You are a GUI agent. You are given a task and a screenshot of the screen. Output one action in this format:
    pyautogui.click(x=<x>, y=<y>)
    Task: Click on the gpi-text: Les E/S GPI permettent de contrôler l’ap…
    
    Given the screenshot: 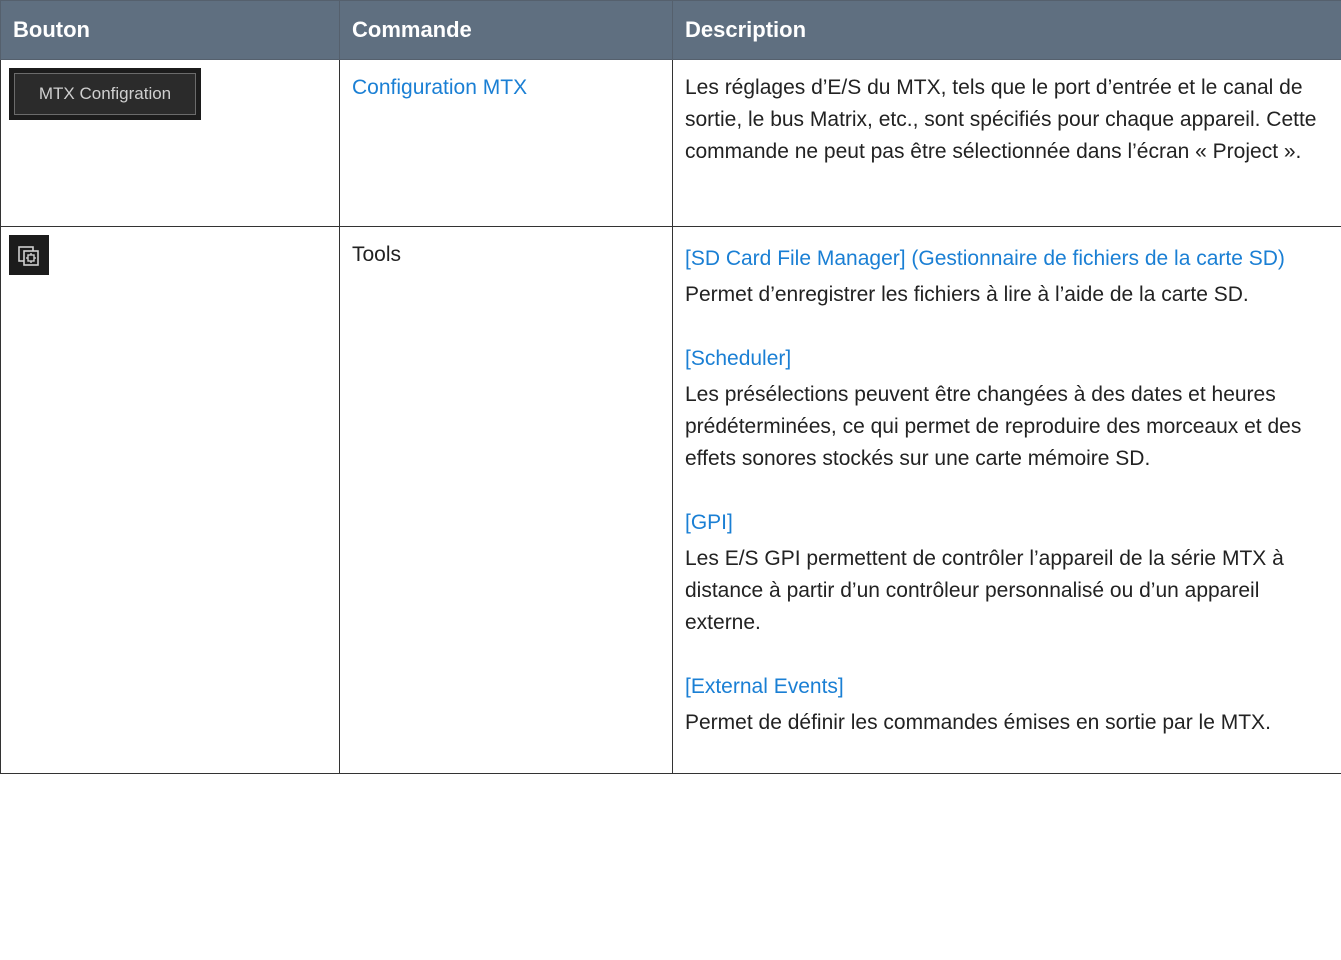 What is the action you would take?
    pyautogui.click(x=984, y=590)
    